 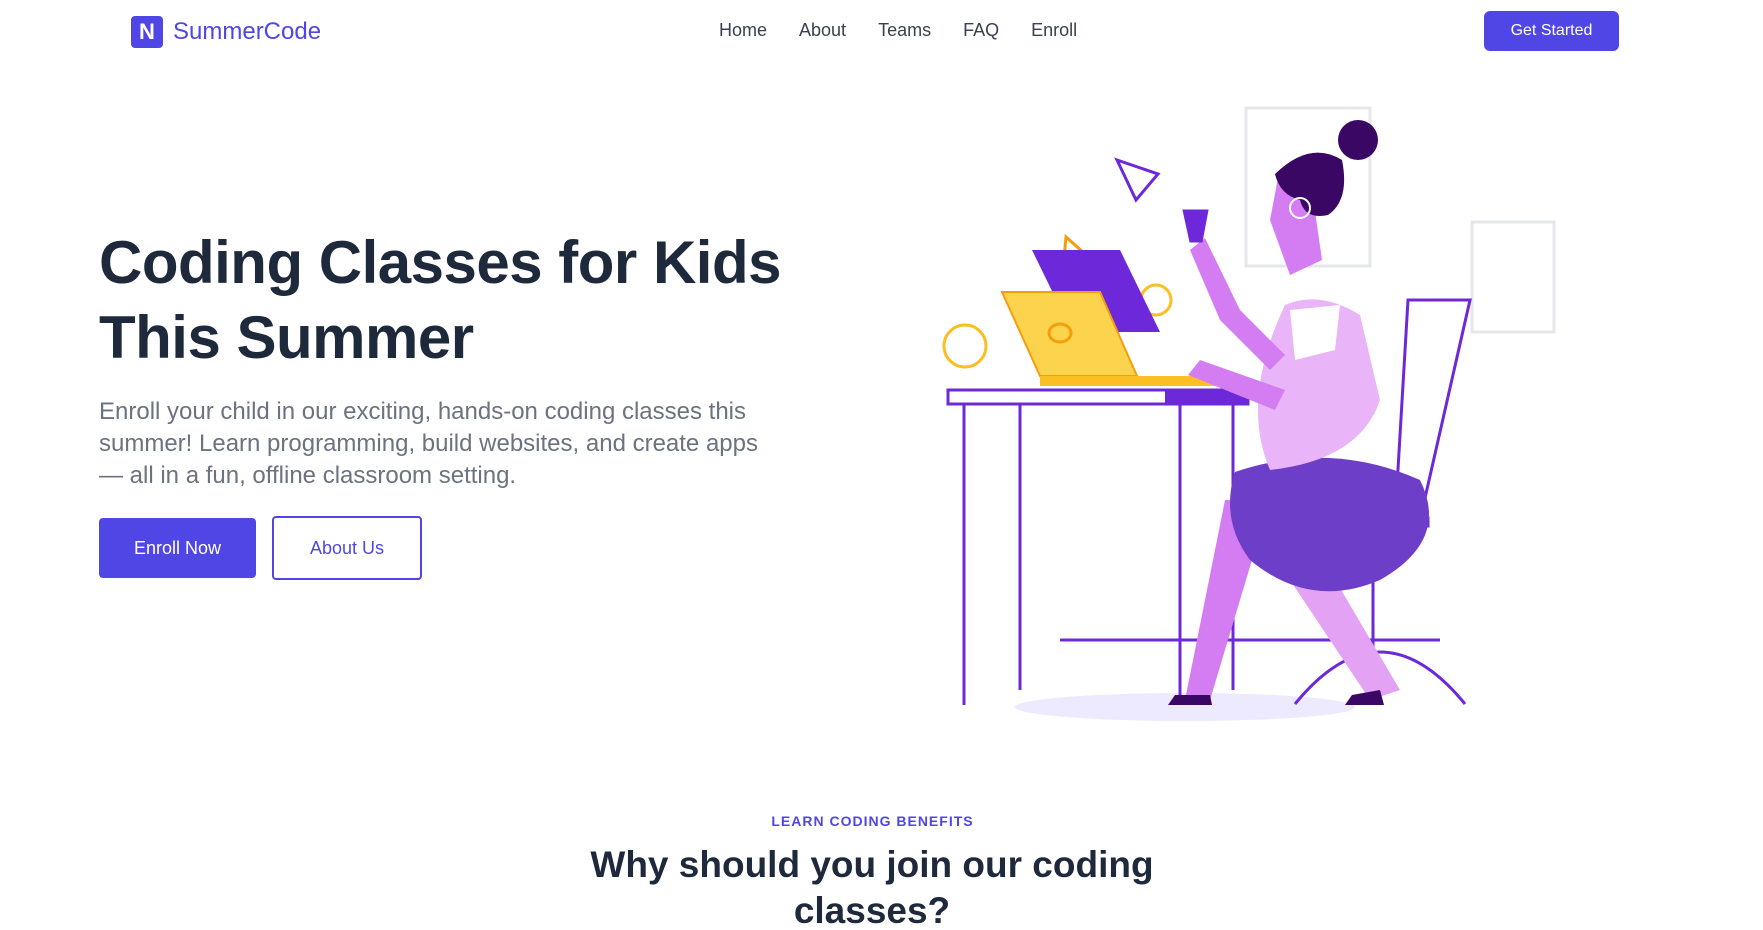 I want to click on section-title: Why should you join our coding classes?, so click(x=872, y=887).